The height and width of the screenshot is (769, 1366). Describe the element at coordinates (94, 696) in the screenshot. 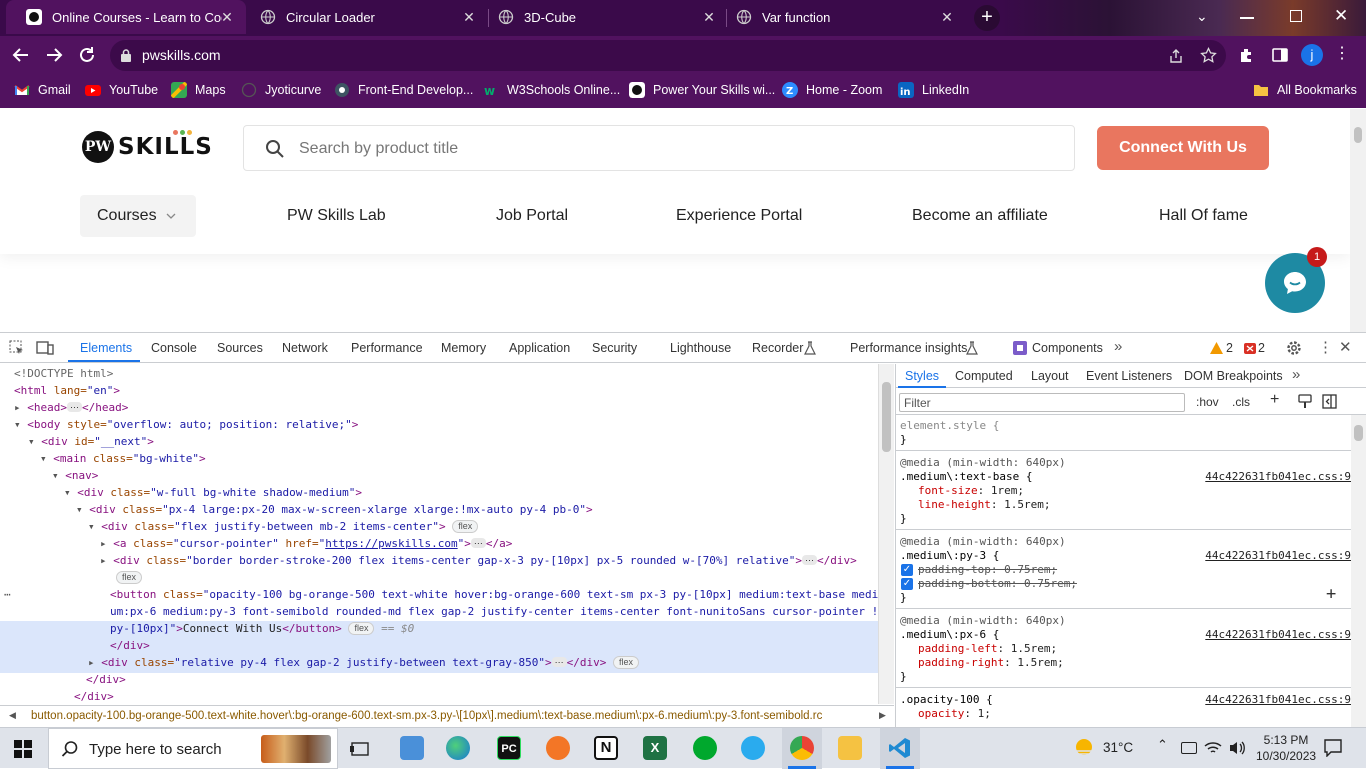

I see `div-close-node: </div>` at that location.